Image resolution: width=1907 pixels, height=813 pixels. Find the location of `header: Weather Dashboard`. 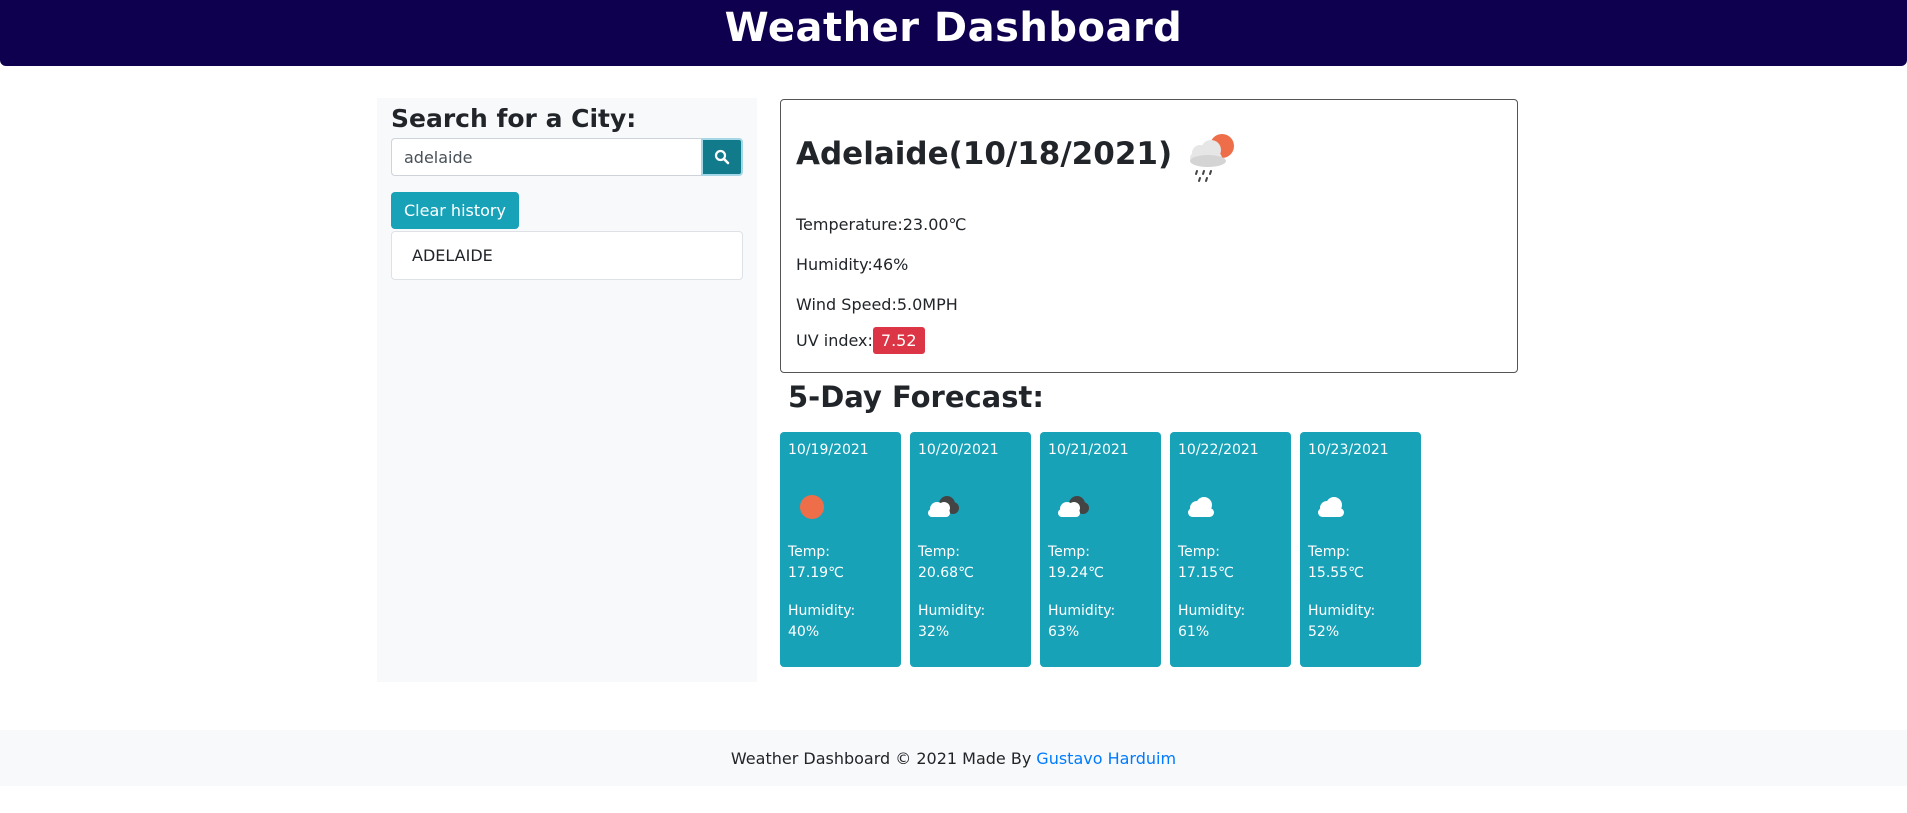

header: Weather Dashboard is located at coordinates (953, 33).